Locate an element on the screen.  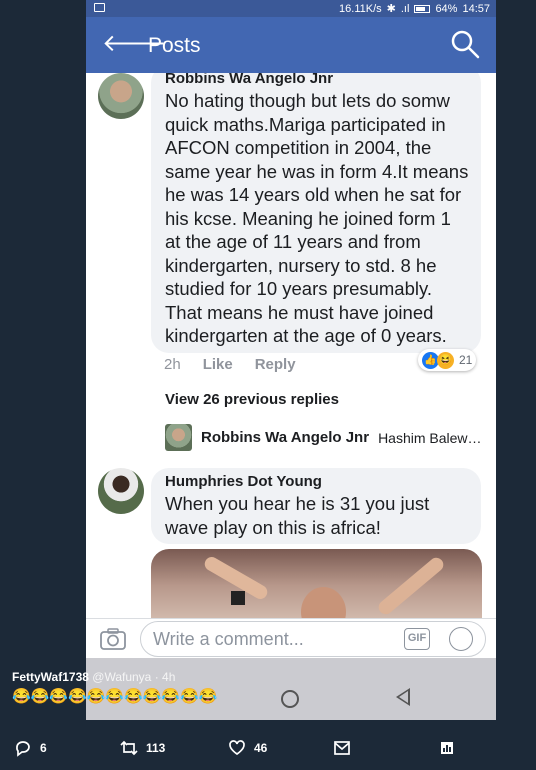
reply-avatar is located at coordinates (178, 437).